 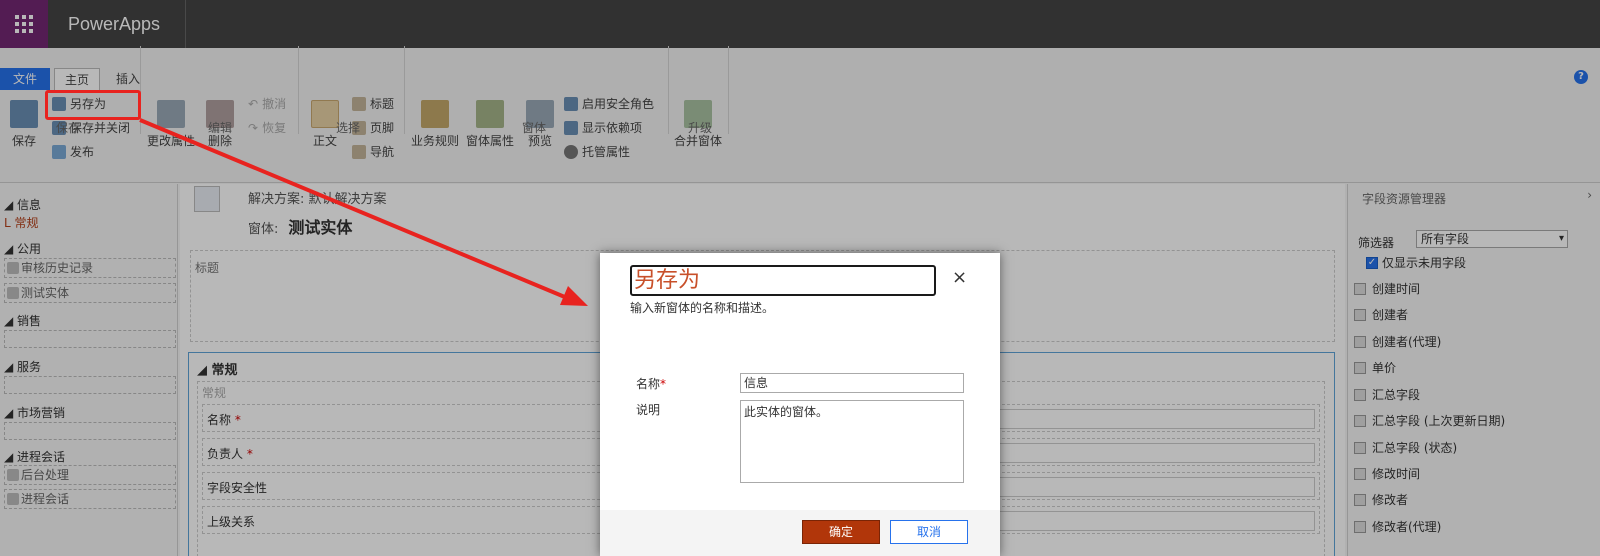 I want to click on close-icon: ×, so click(x=959, y=277).